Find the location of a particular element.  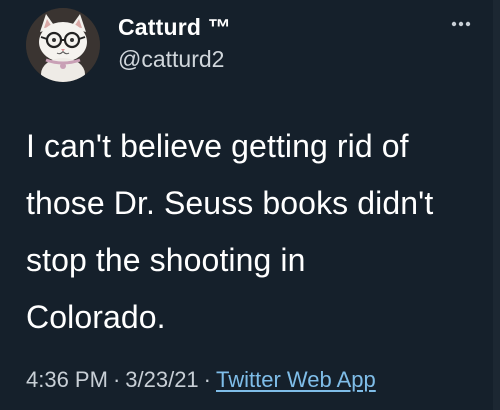

tweet-meta: 4:36 PM · 3/23/21 · Twitter Web App is located at coordinates (201, 380).